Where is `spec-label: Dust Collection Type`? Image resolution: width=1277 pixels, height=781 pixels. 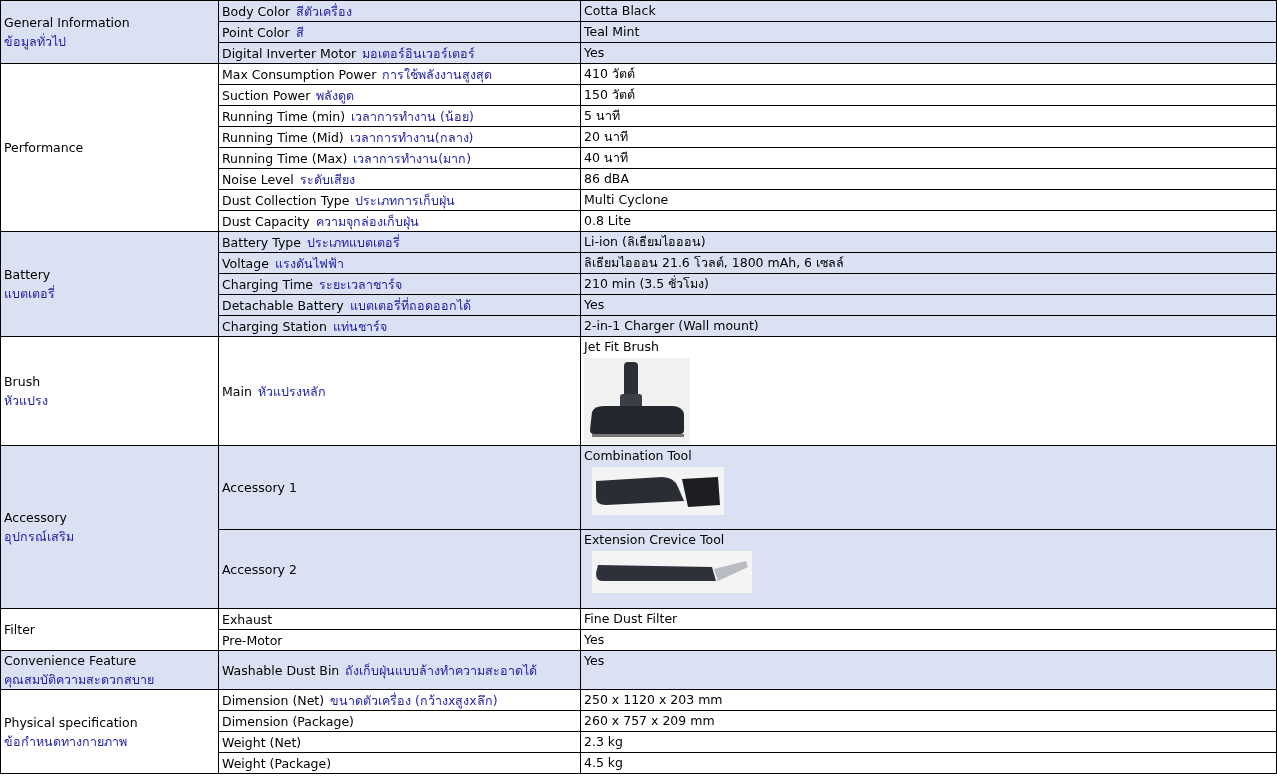 spec-label: Dust Collection Type is located at coordinates (286, 200).